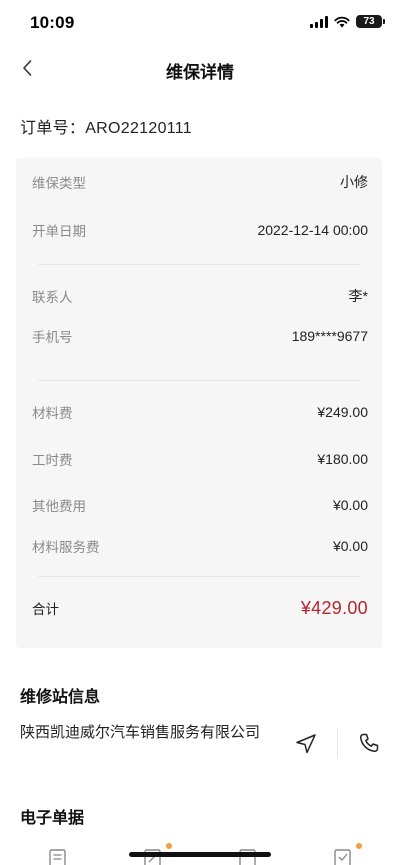 The image size is (400, 865). What do you see at coordinates (59, 506) in the screenshot?
I see `other-fee-label: 其他费用` at bounding box center [59, 506].